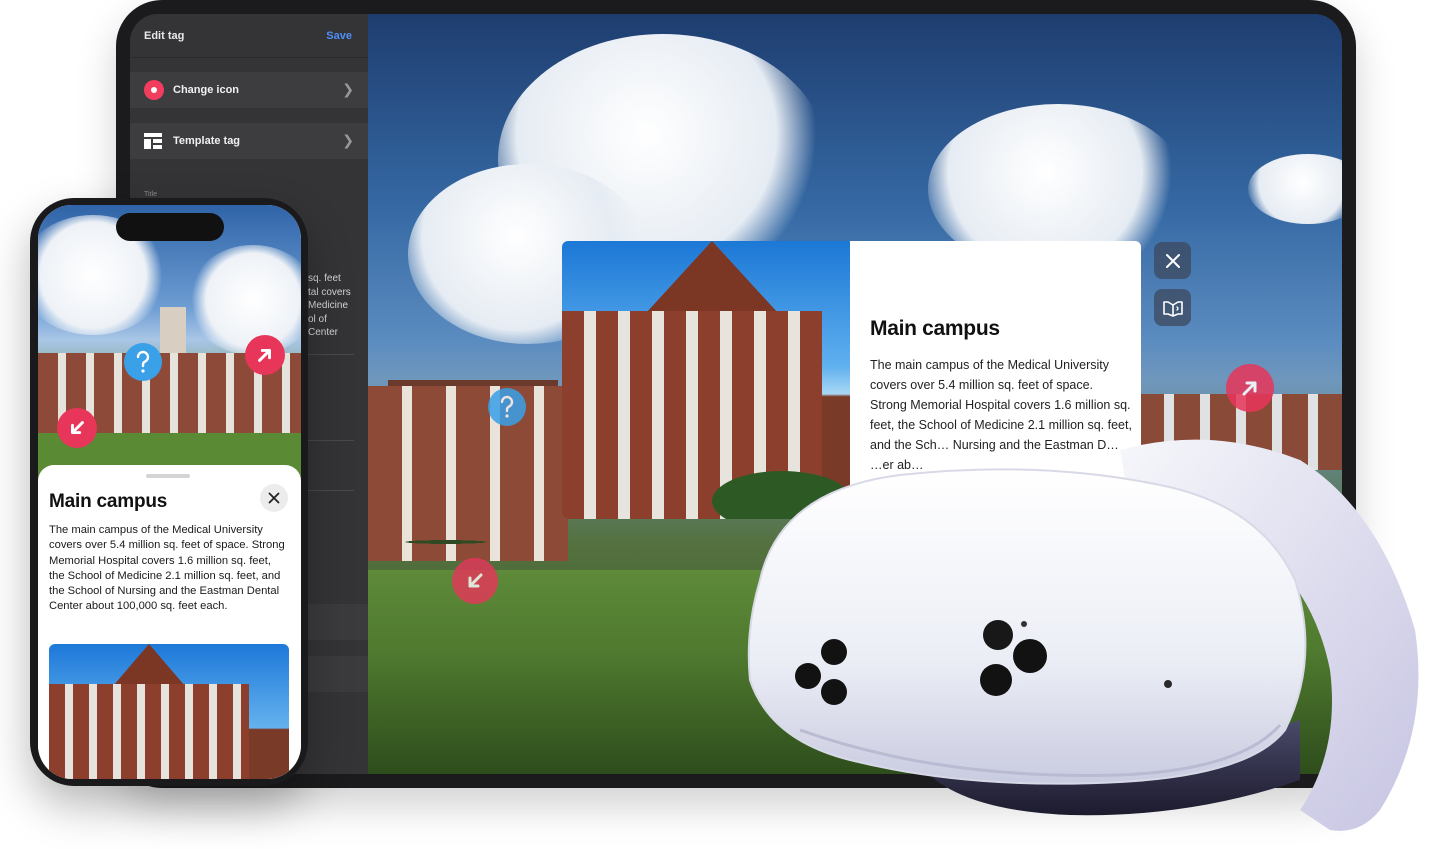 The image size is (1440, 849). Describe the element at coordinates (249, 90) in the screenshot. I see `change-icon-row: Change icon ❯` at that location.